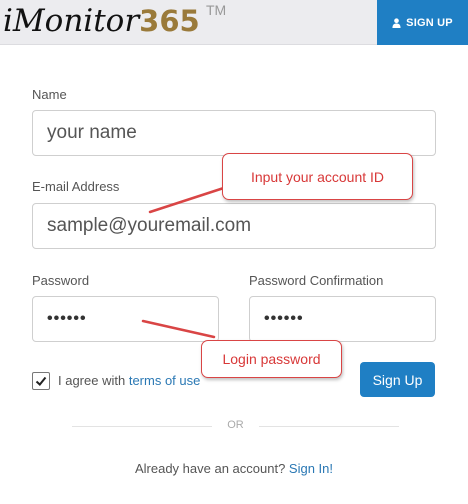 The width and height of the screenshot is (468, 504). I want to click on login-password-callout: Login password, so click(271, 359).